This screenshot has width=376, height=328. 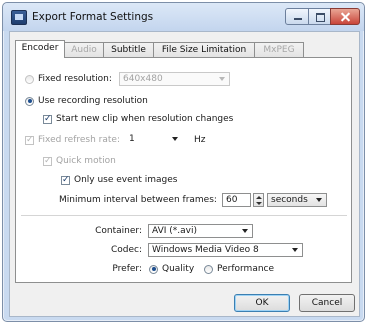 I want to click on min-interval-spinner, so click(x=258, y=200).